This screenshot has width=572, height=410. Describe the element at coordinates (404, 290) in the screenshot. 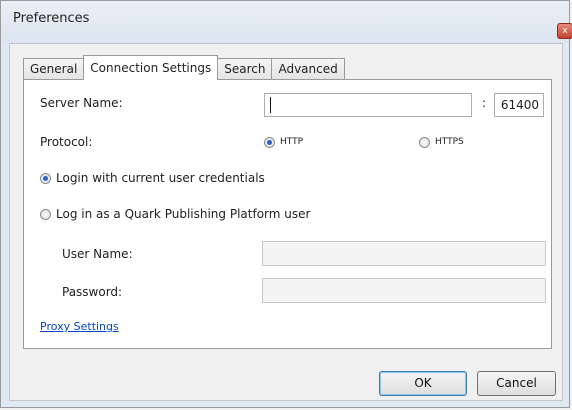

I see `password-input` at that location.